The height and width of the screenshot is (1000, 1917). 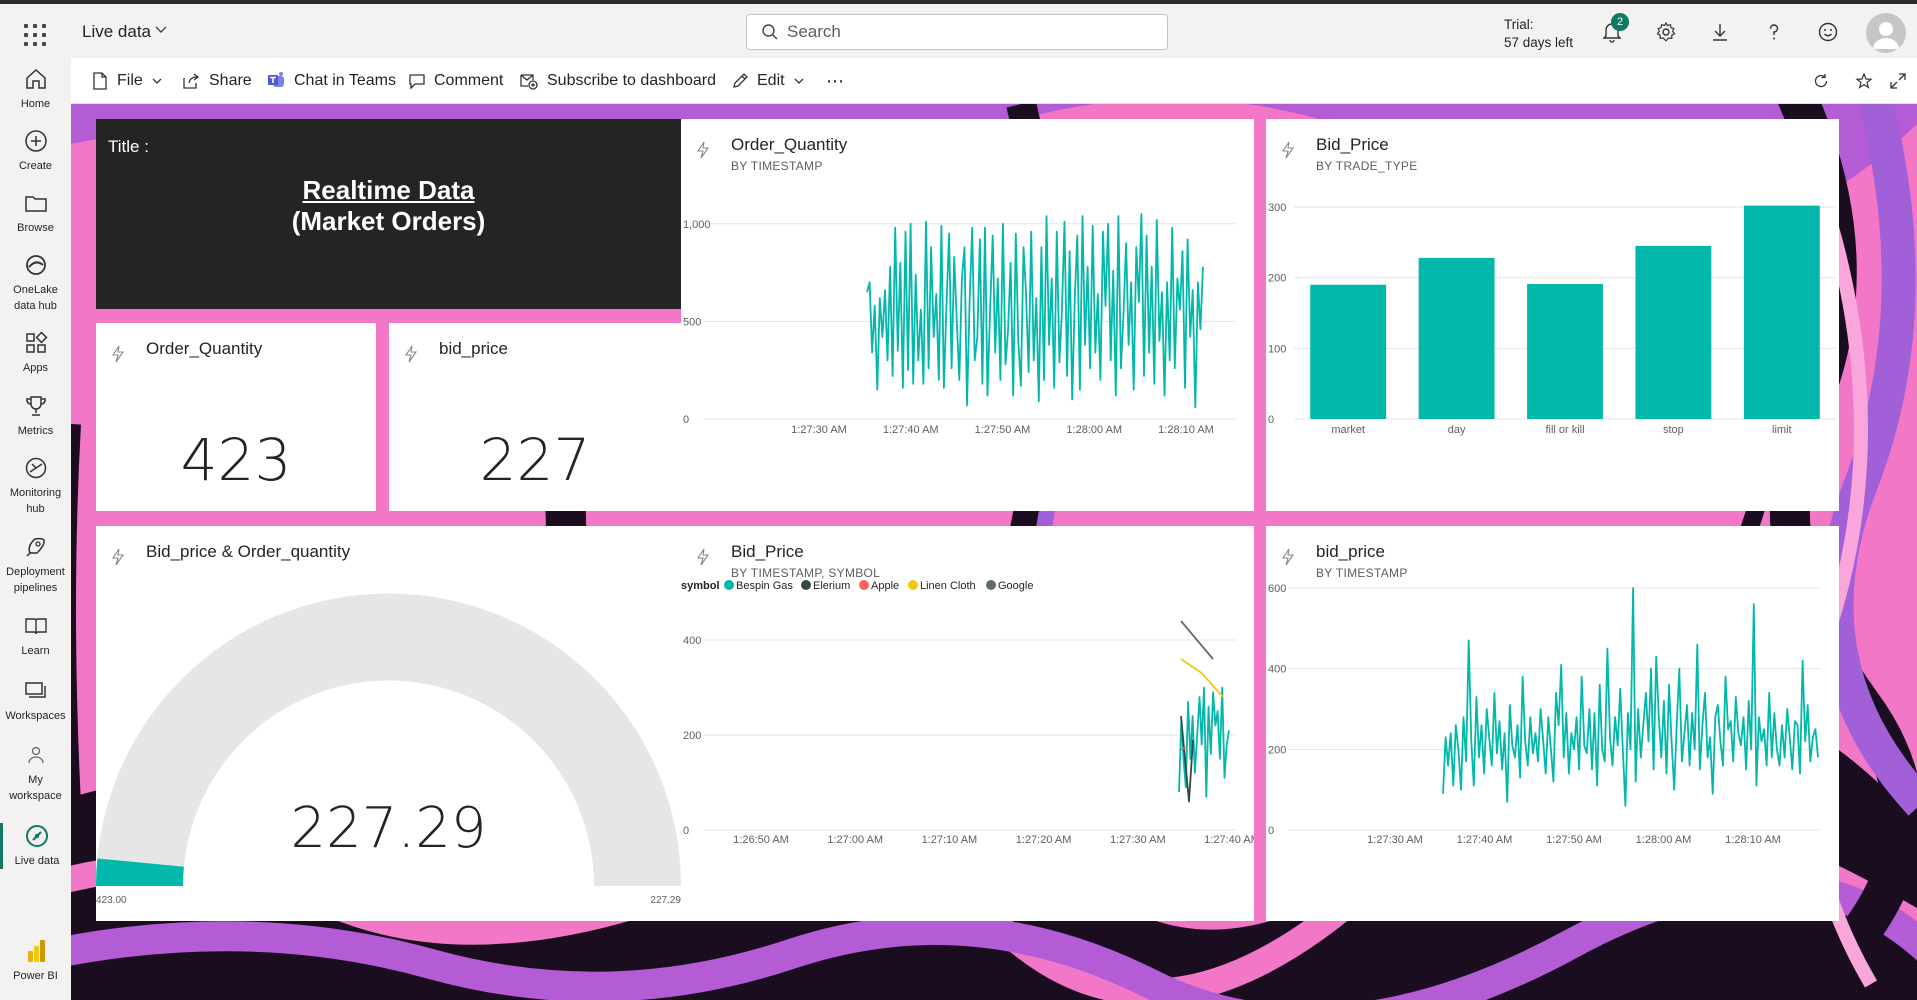 What do you see at coordinates (35, 701) in the screenshot?
I see `nav-item-workspaces: Workspaces` at bounding box center [35, 701].